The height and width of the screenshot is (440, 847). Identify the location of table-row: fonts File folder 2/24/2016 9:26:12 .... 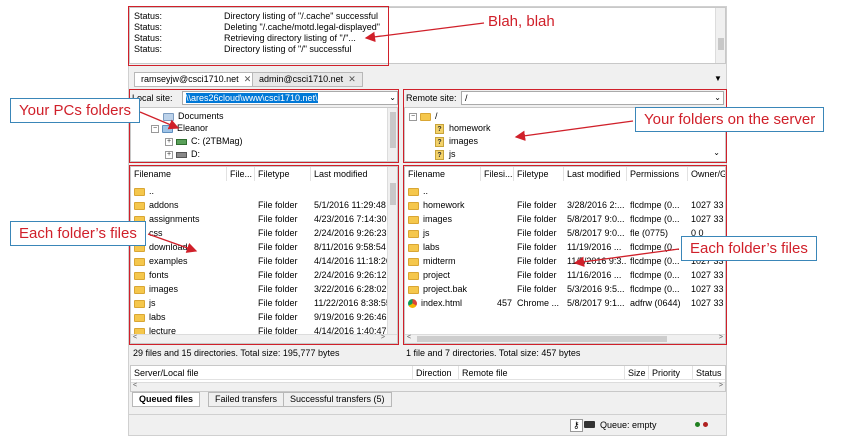
(260, 275).